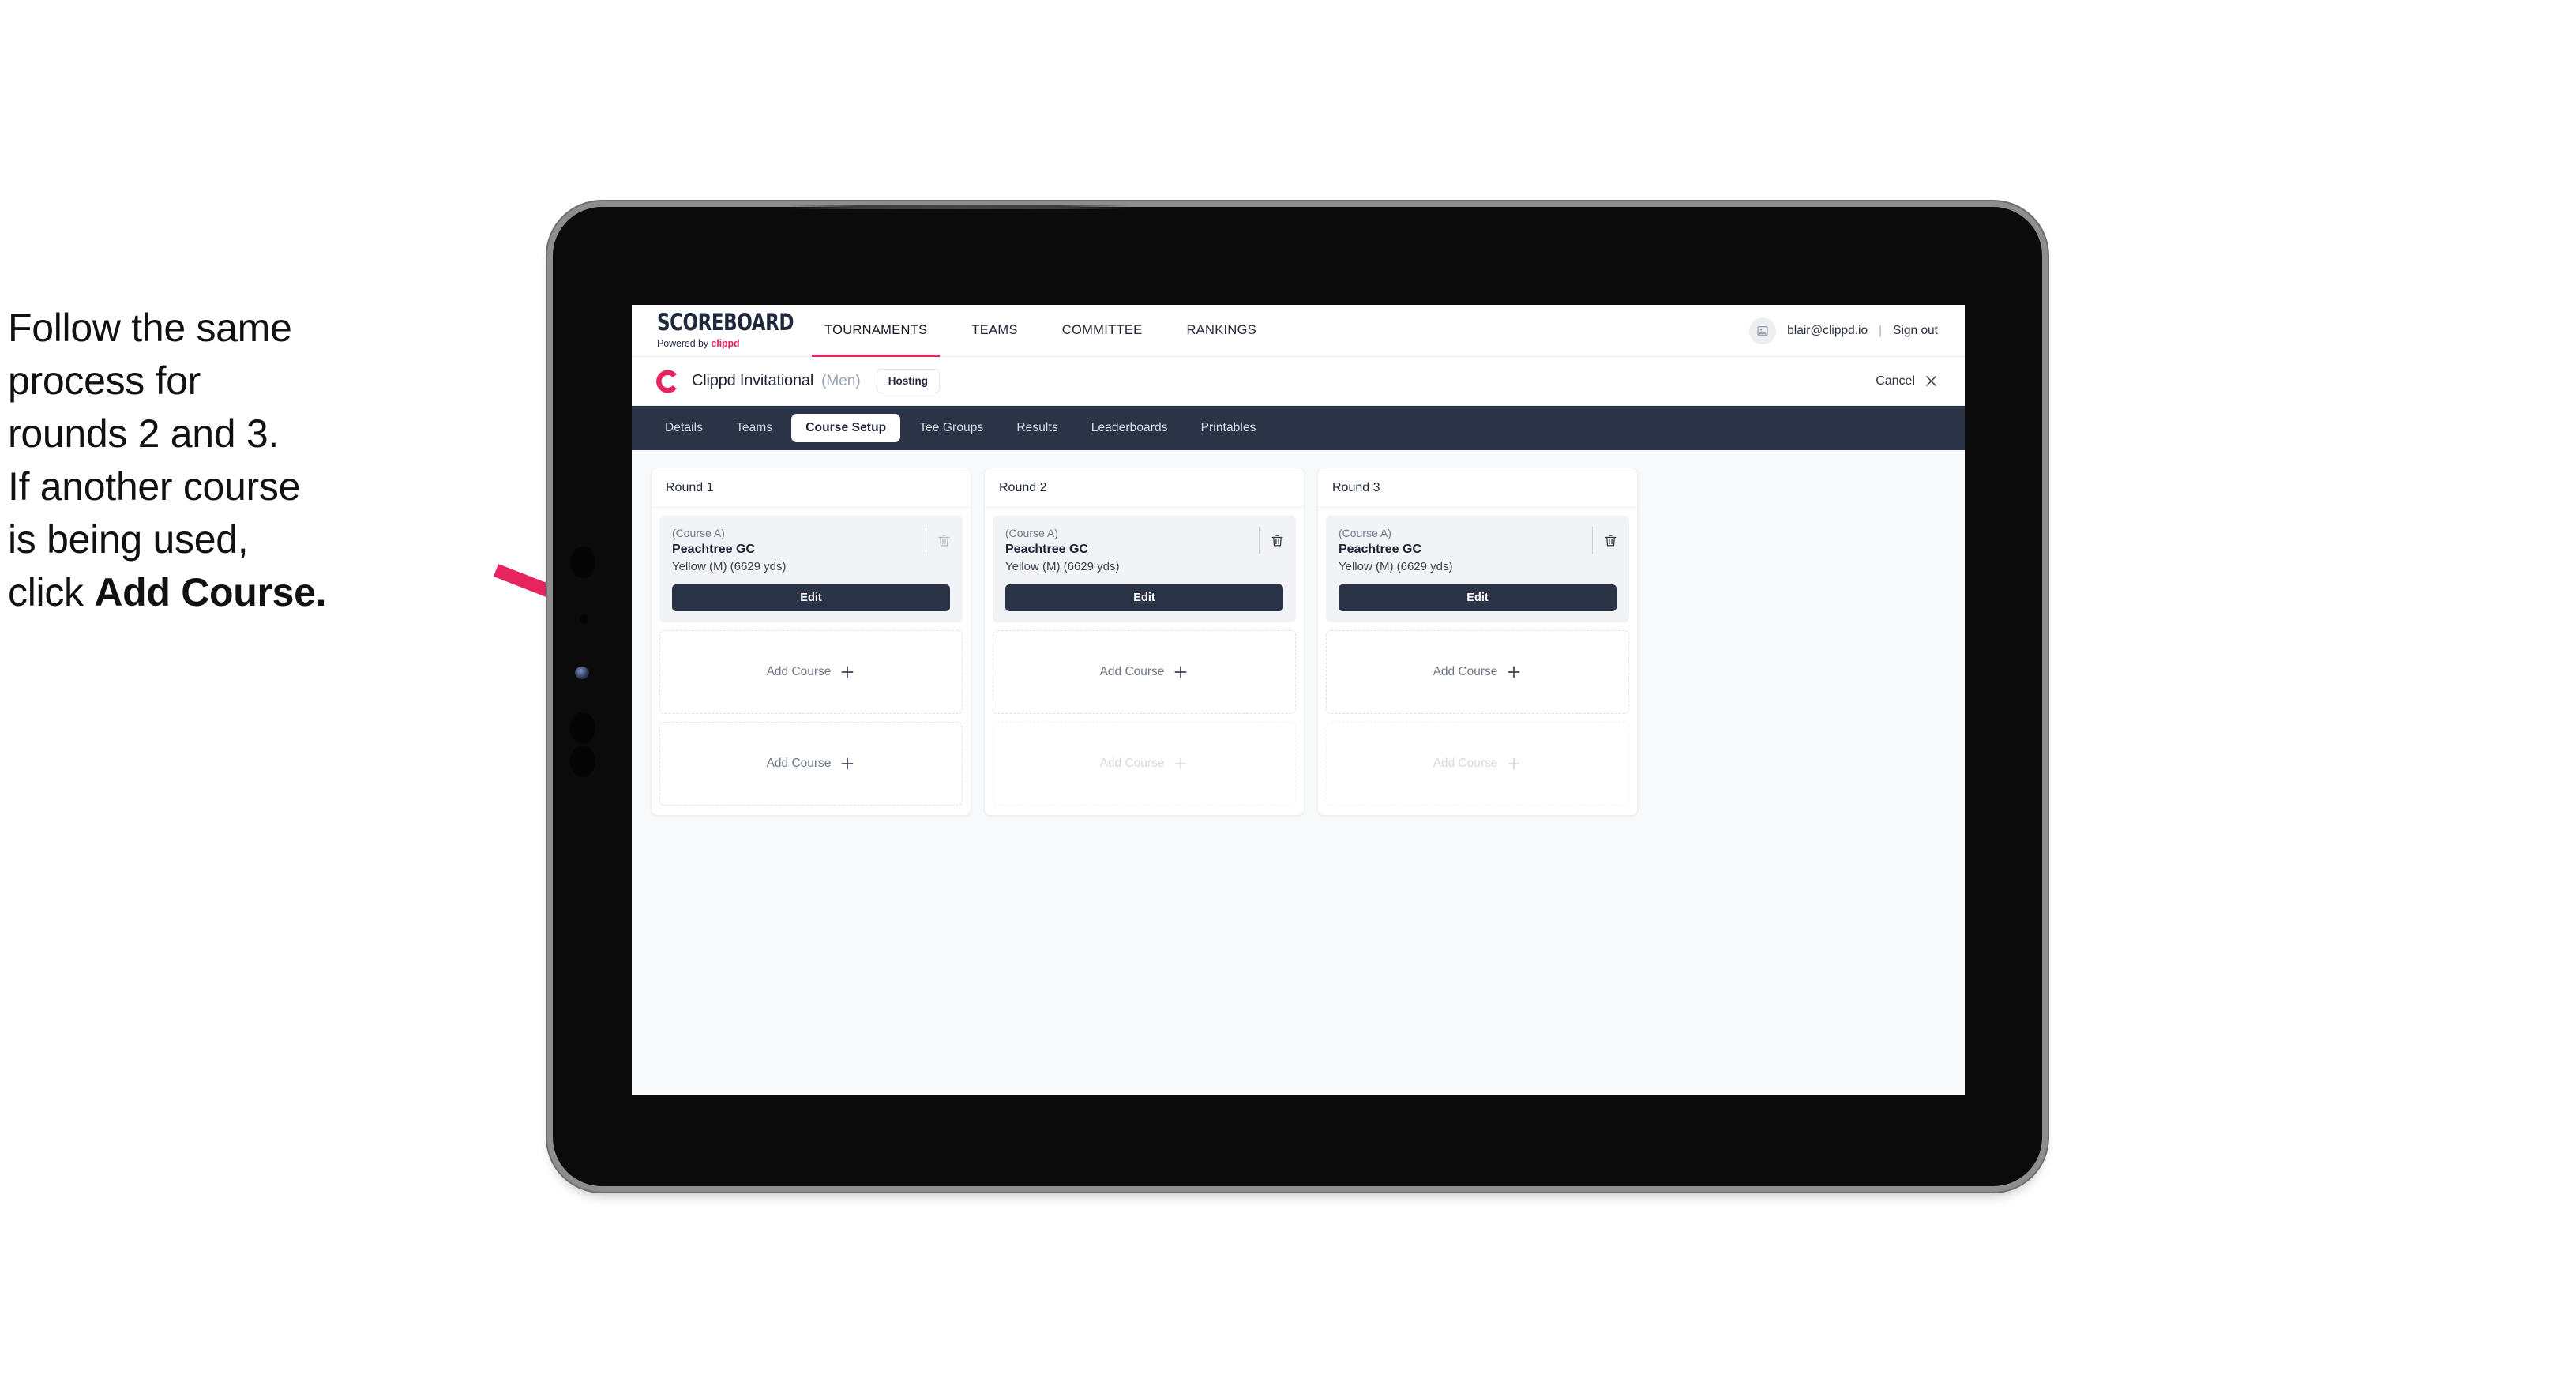 The image size is (2576, 1386). I want to click on tab-details: Details, so click(684, 428).